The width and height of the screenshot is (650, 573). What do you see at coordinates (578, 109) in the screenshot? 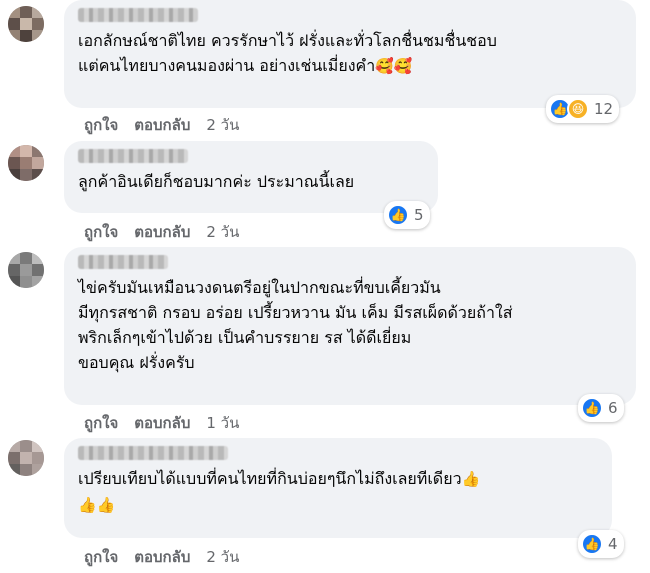
I see `haha-icon: 😆` at bounding box center [578, 109].